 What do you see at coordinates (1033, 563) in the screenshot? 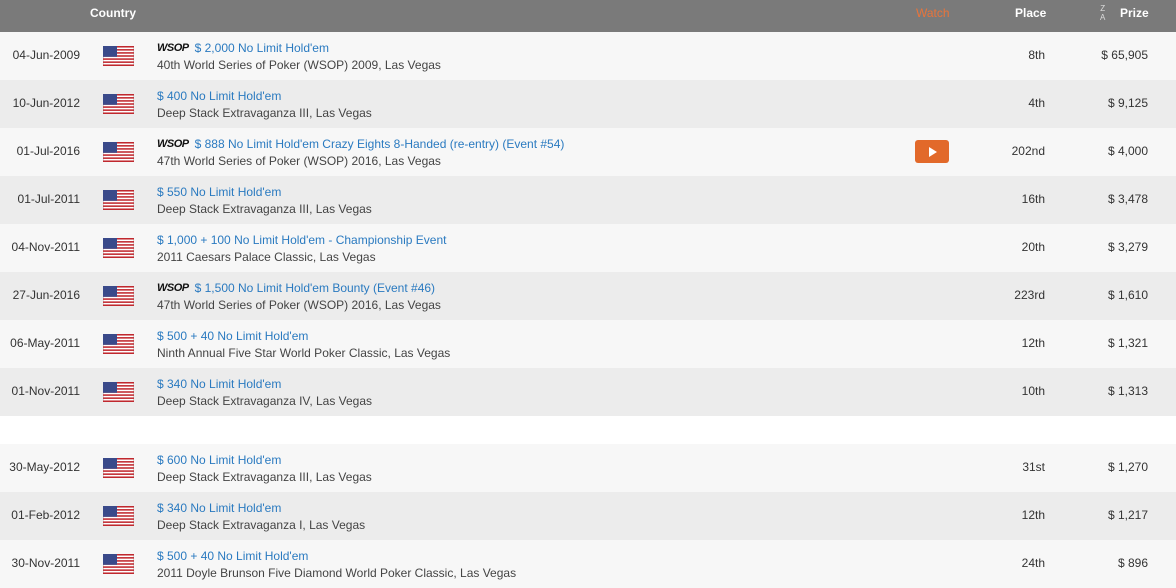
I see `result-place: 24th` at bounding box center [1033, 563].